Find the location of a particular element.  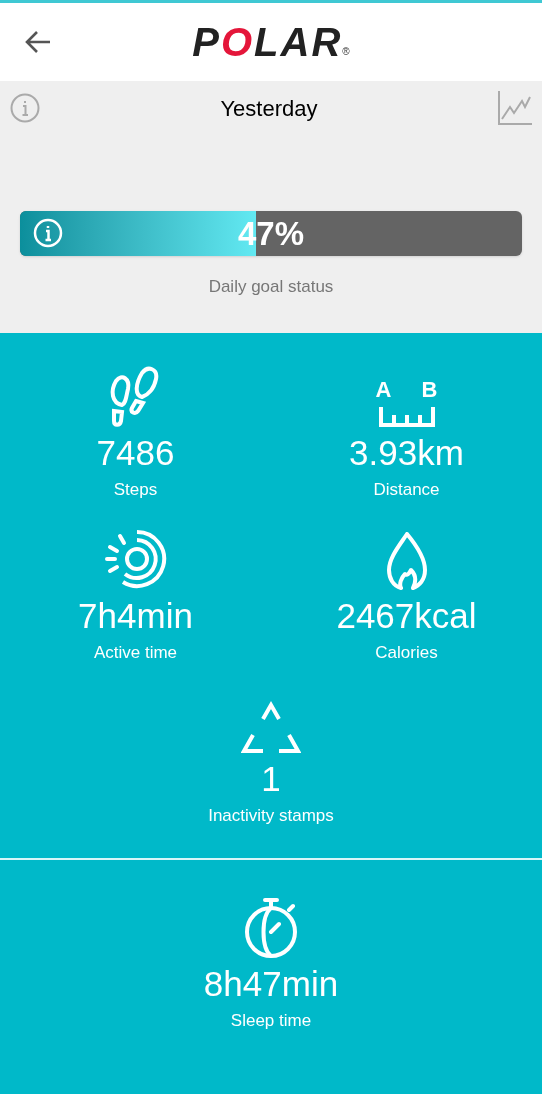

metric-value: 7486 is located at coordinates (135, 453).